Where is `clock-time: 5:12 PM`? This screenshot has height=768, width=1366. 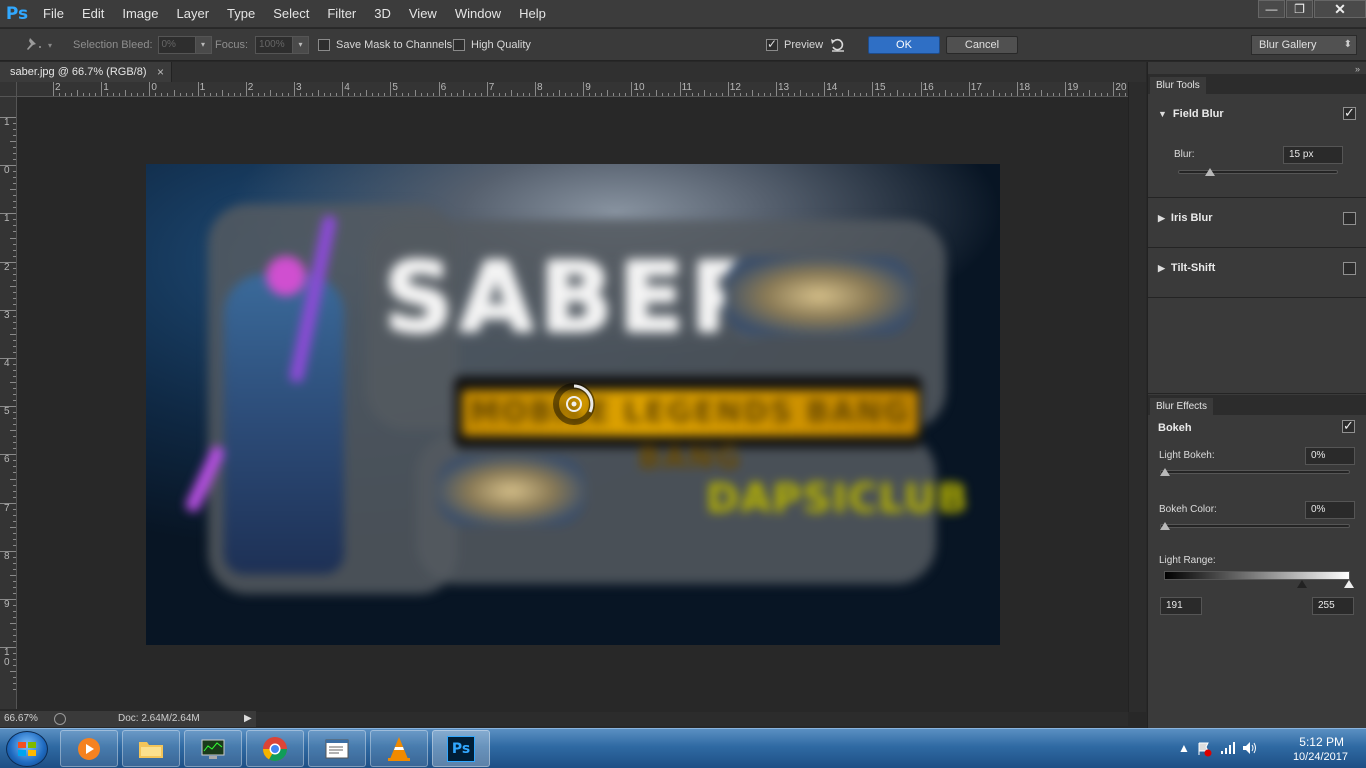
clock-time: 5:12 PM is located at coordinates (1321, 742).